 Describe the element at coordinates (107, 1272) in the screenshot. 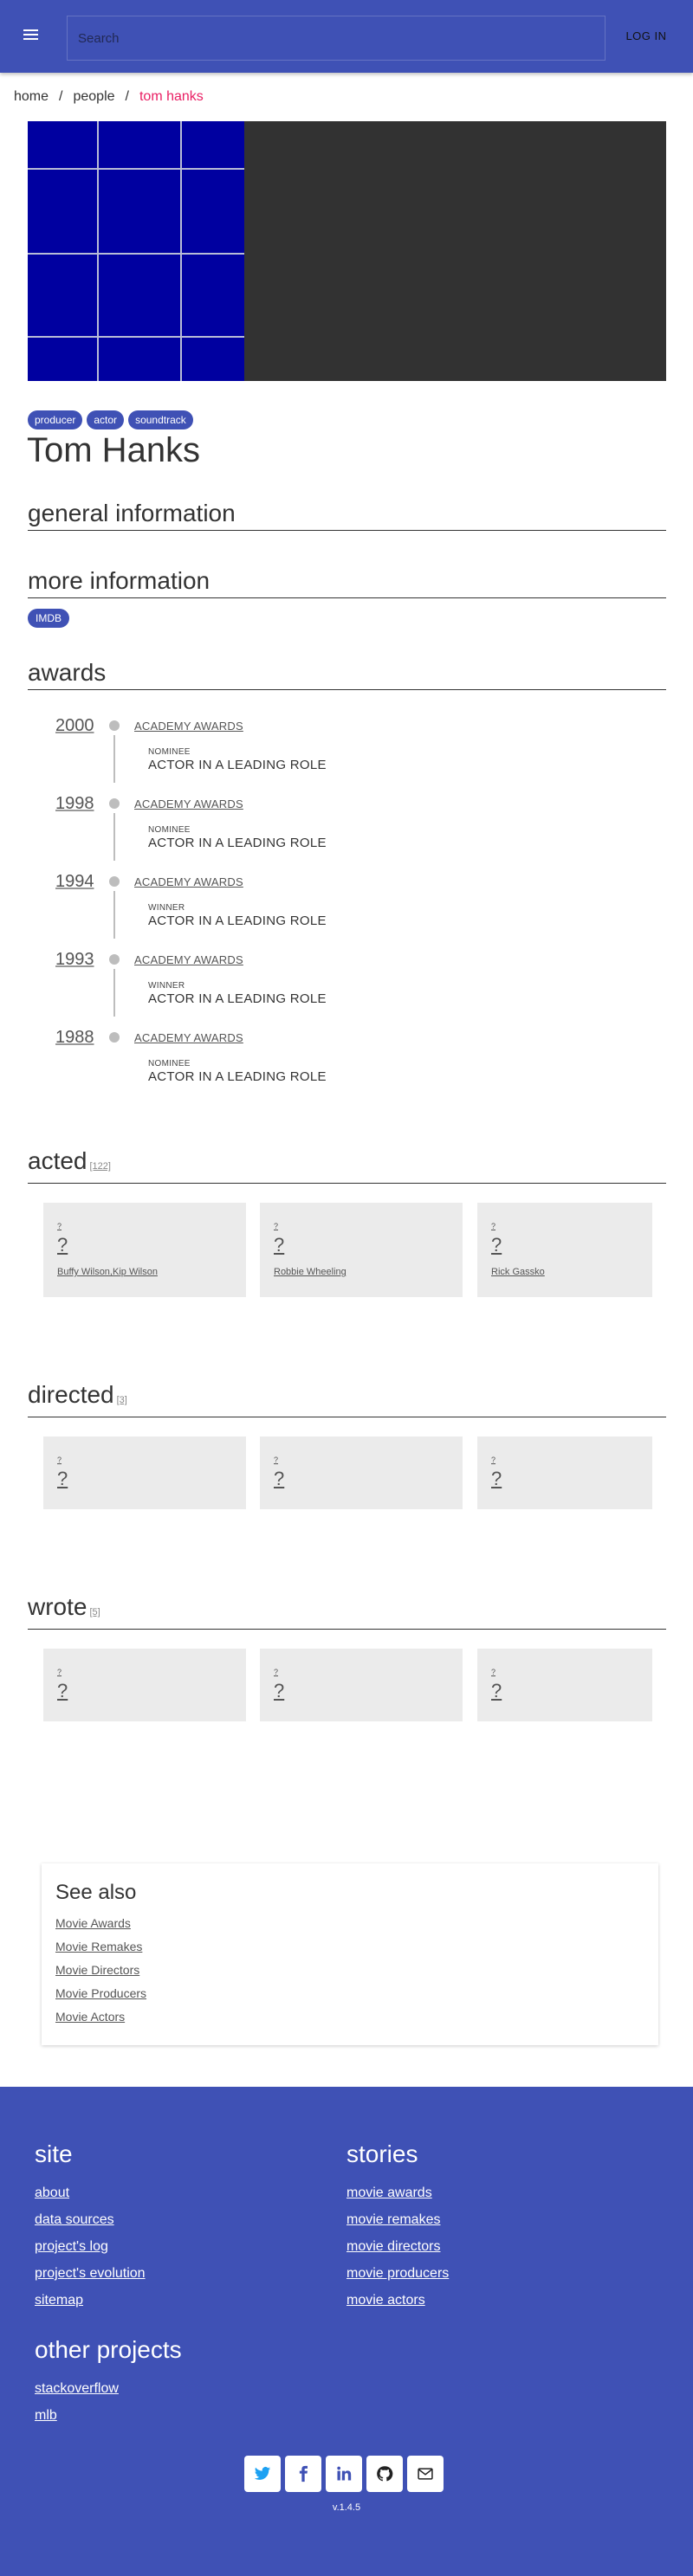

I see `card-role: Buffy Wilson,Kip Wilson` at that location.